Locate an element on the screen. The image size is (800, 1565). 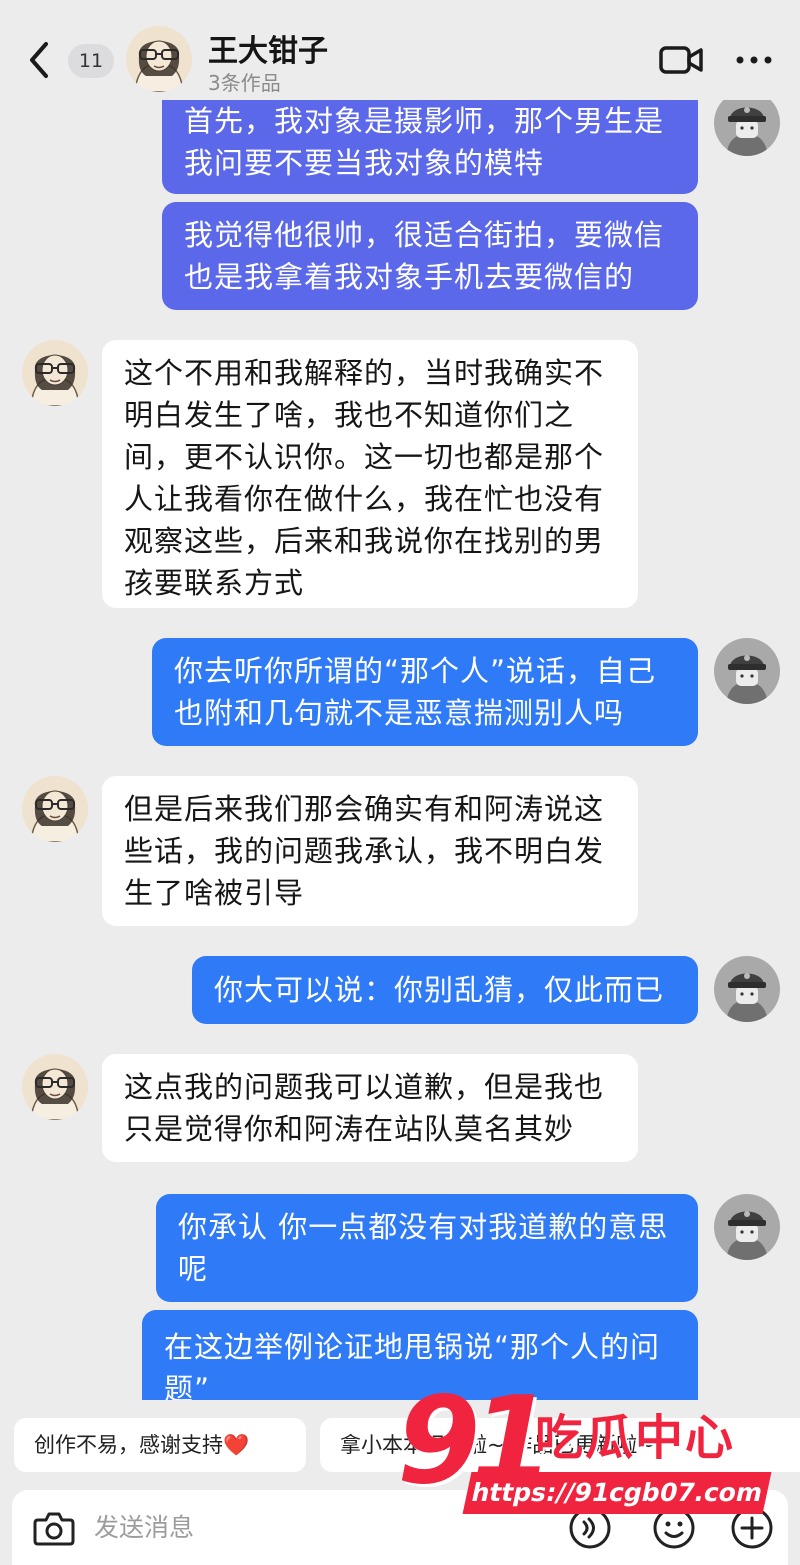
watermark-logo: 91 吃瓜中心 https://91cgb07.com is located at coordinates (595, 1450).